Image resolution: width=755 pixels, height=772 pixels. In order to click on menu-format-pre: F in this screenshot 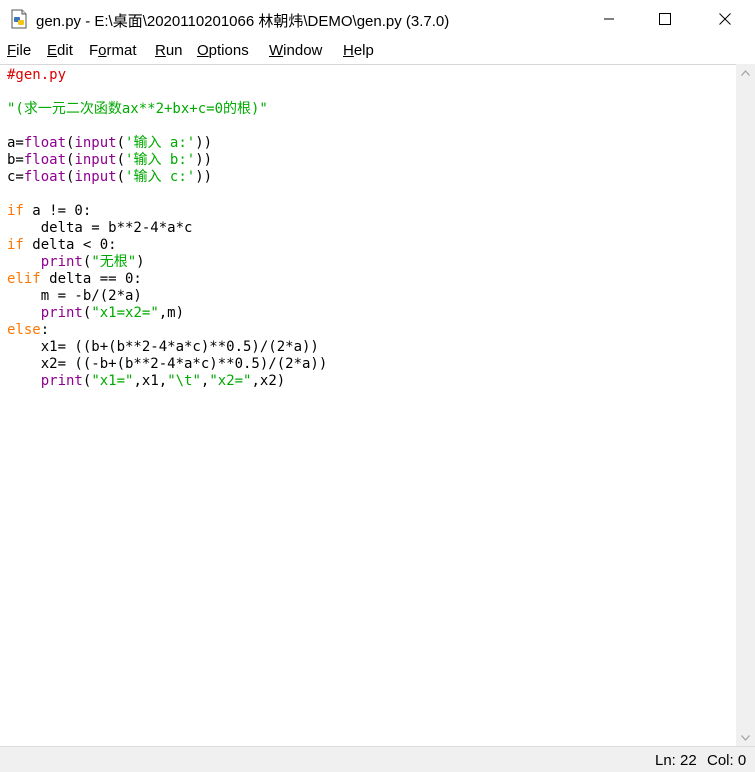, I will do `click(94, 50)`.